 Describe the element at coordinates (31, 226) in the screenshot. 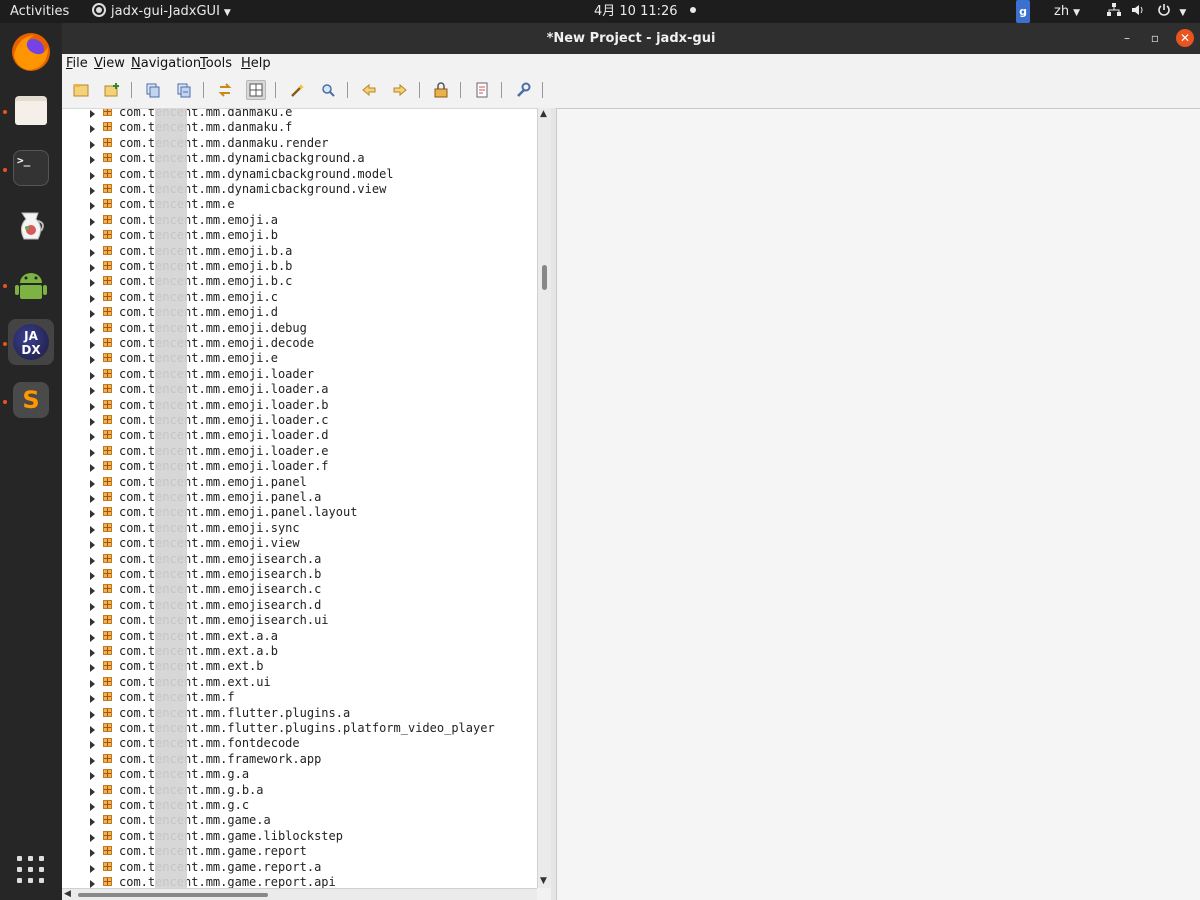

I see `dock-jug-app` at that location.